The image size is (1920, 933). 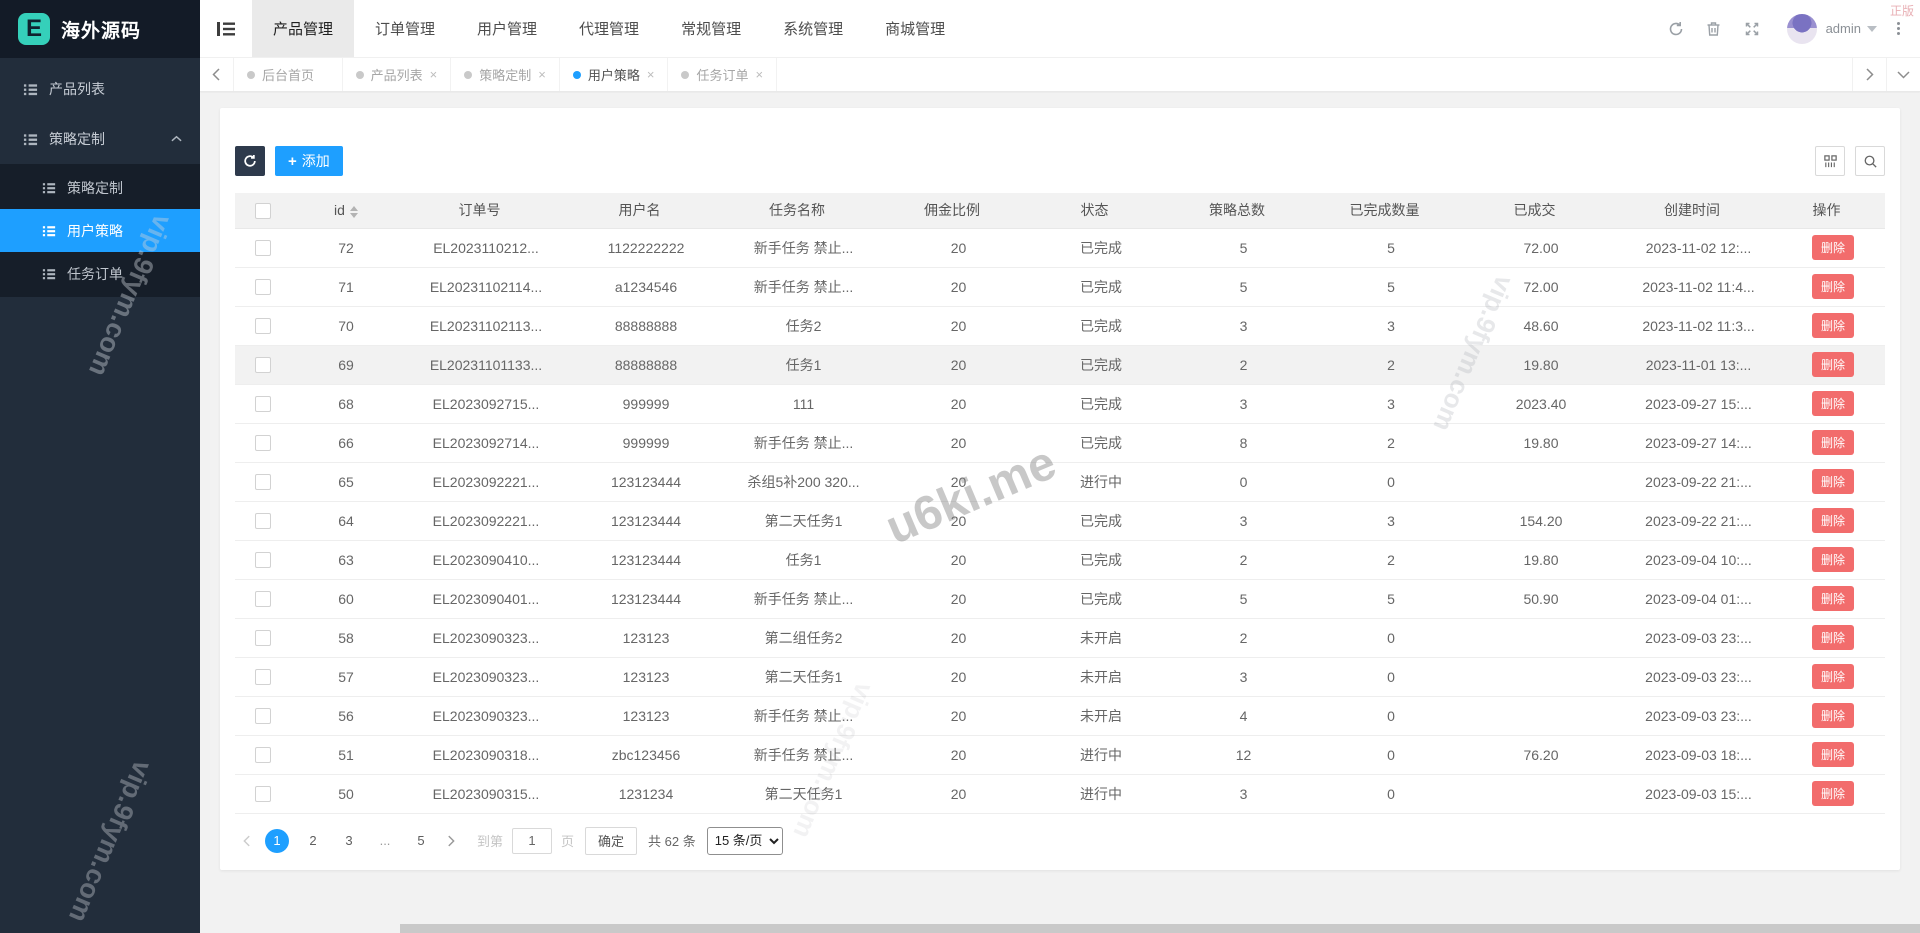 I want to click on tab-scroll-left-button, so click(x=217, y=74).